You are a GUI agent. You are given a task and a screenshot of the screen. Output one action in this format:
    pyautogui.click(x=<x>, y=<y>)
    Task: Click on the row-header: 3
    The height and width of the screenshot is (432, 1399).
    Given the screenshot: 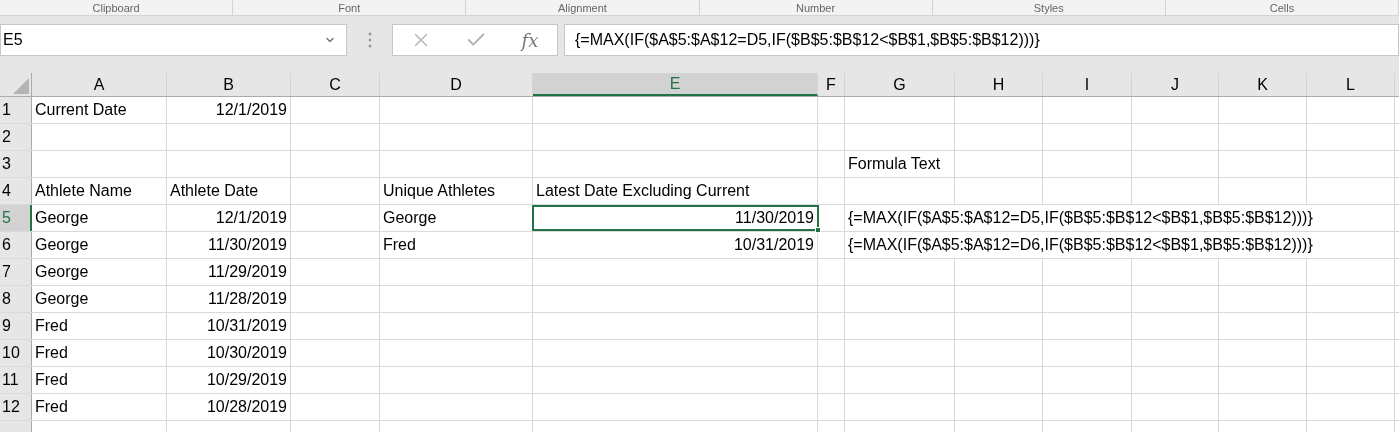 What is the action you would take?
    pyautogui.click(x=16, y=164)
    